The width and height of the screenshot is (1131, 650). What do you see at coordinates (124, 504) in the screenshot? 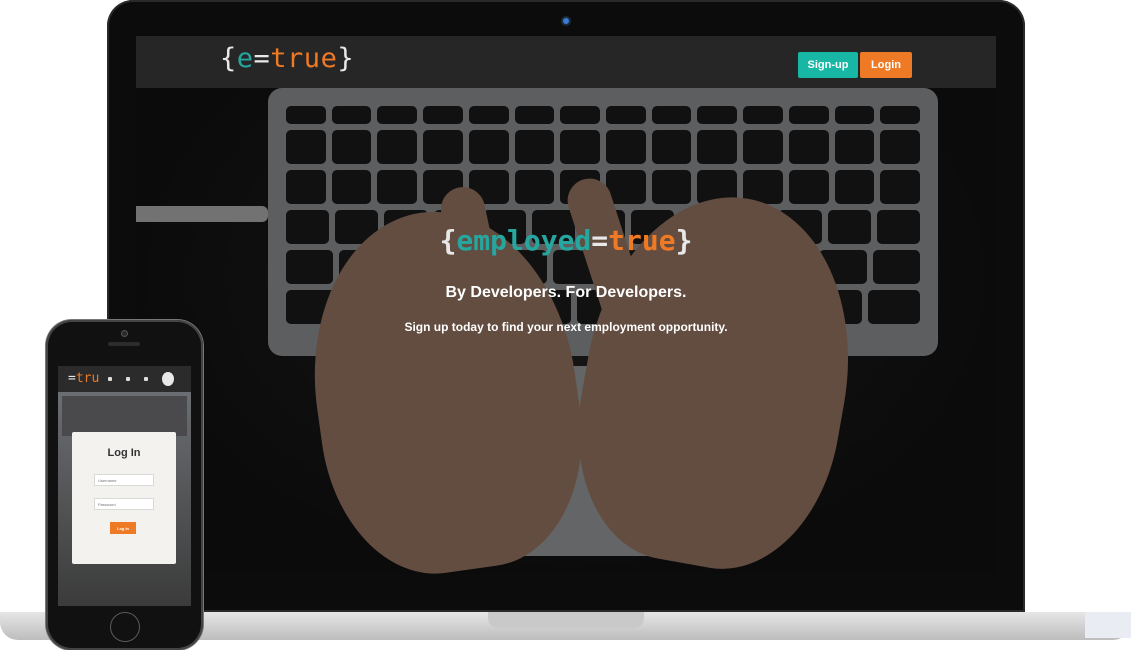
I see `password-input` at bounding box center [124, 504].